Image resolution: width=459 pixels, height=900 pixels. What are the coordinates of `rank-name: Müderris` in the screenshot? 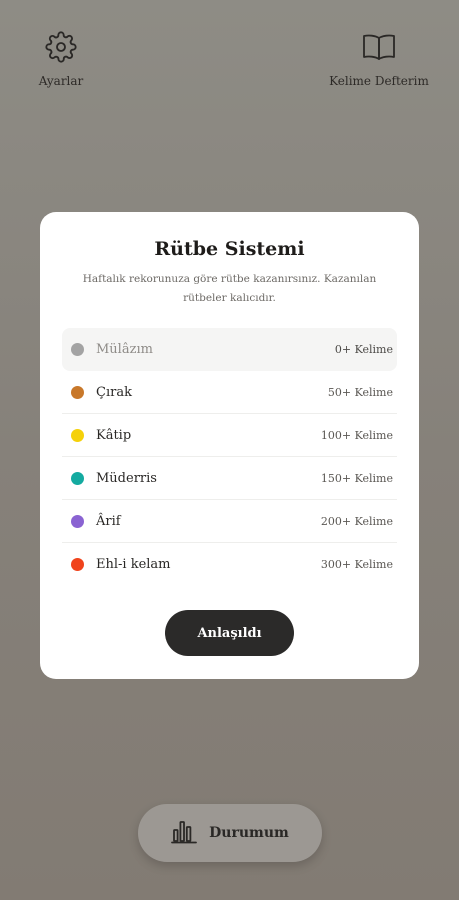 It's located at (126, 478).